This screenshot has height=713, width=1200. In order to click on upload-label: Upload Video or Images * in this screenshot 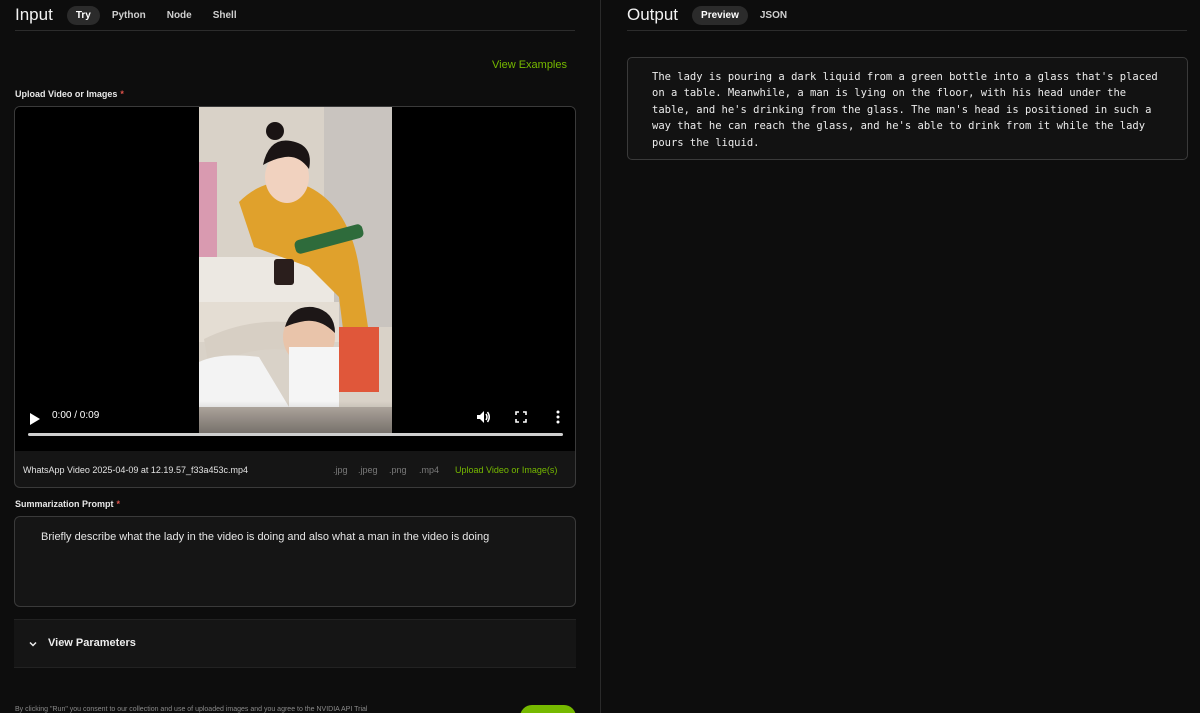, I will do `click(69, 94)`.